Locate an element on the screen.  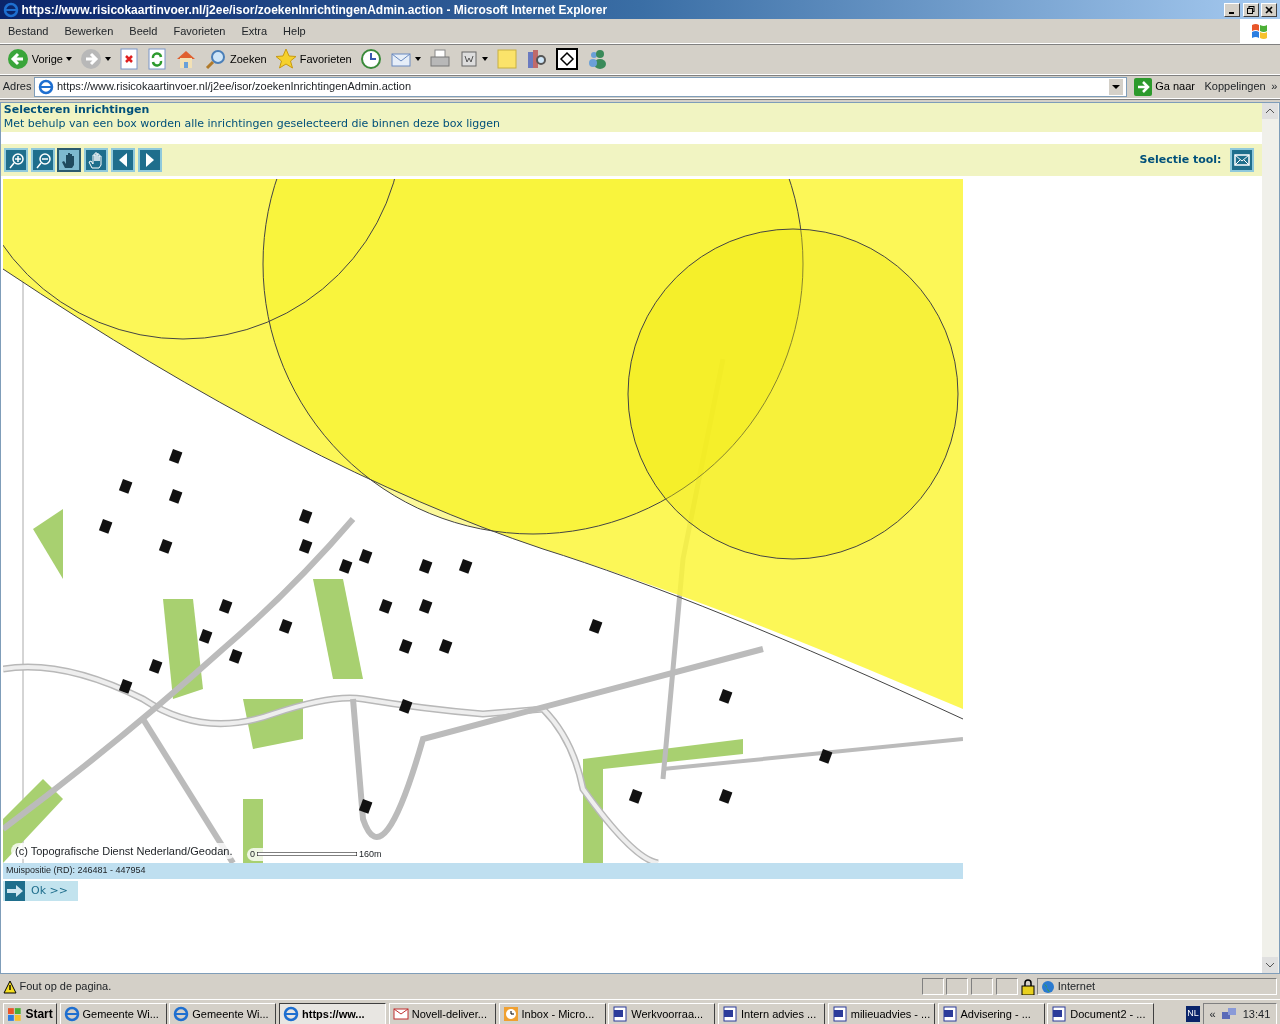
zoom-in-tool-button is located at coordinates (15, 160).